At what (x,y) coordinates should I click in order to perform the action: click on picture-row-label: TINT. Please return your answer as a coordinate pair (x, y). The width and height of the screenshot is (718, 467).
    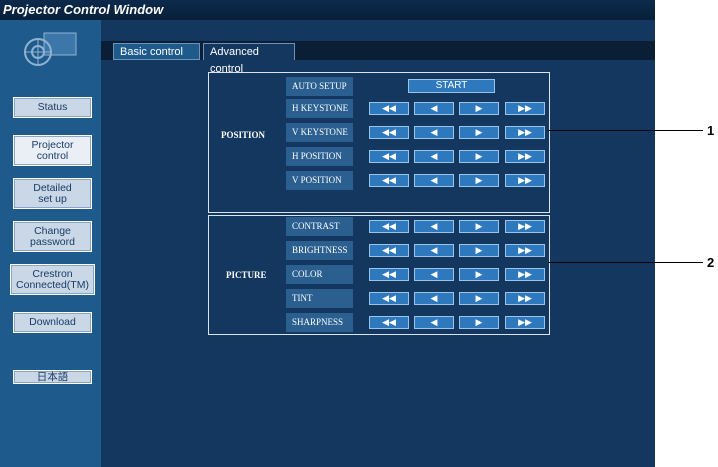
    Looking at the image, I should click on (319, 298).